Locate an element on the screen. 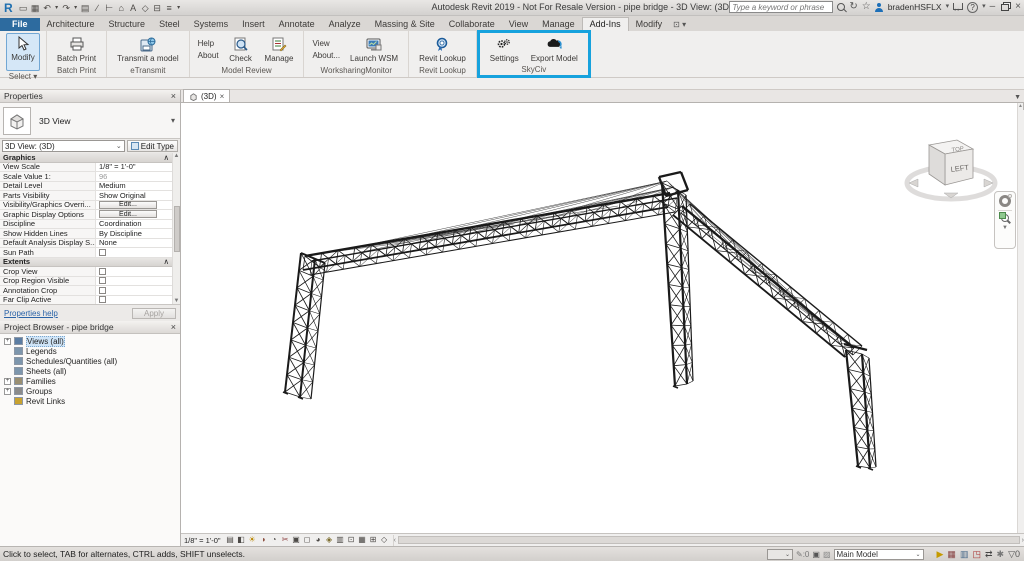  about-button: About is located at coordinates (208, 55).